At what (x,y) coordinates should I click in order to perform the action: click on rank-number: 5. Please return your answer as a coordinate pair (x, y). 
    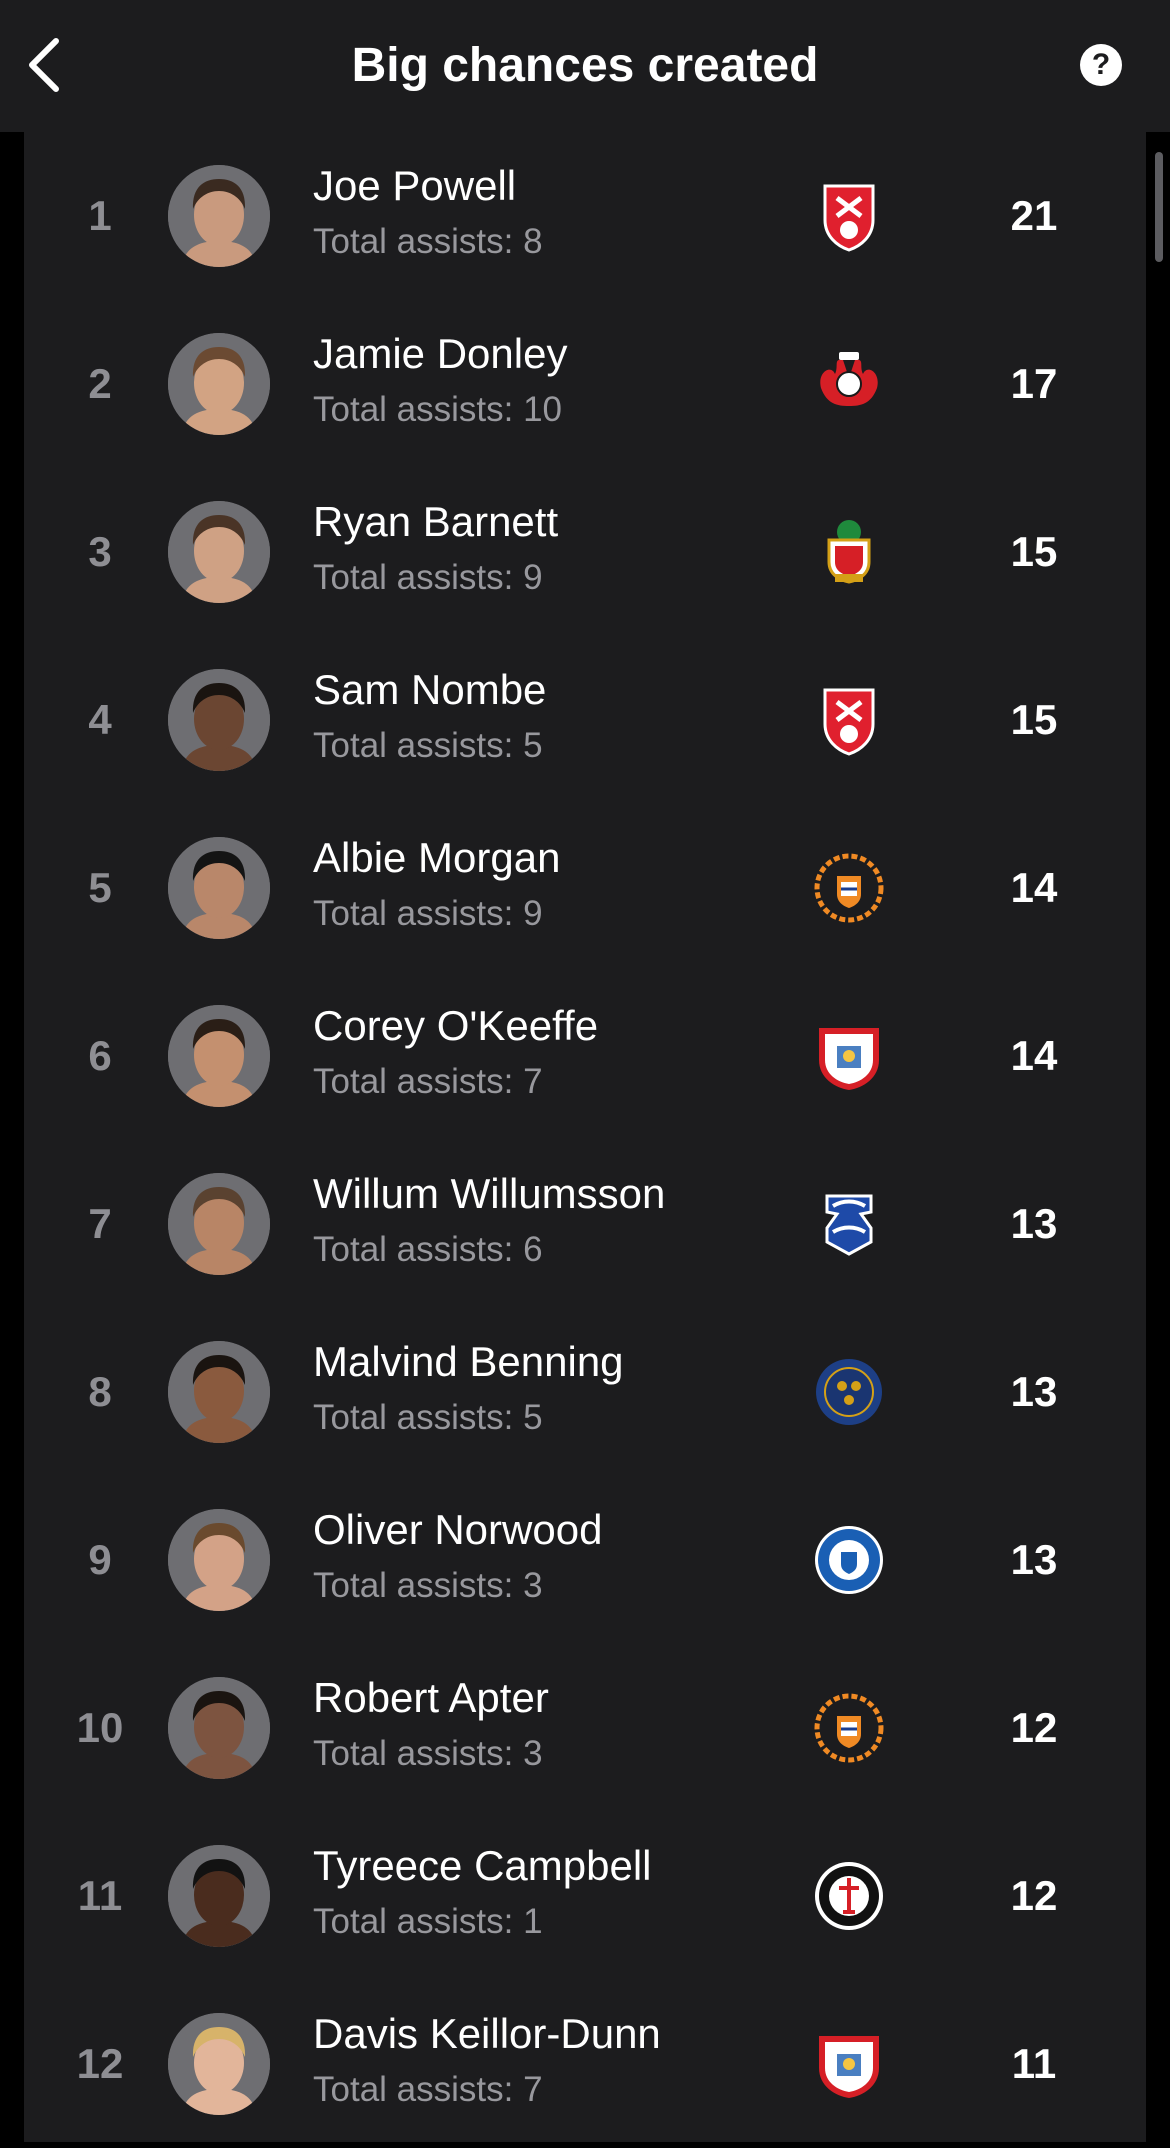
    Looking at the image, I should click on (100, 887).